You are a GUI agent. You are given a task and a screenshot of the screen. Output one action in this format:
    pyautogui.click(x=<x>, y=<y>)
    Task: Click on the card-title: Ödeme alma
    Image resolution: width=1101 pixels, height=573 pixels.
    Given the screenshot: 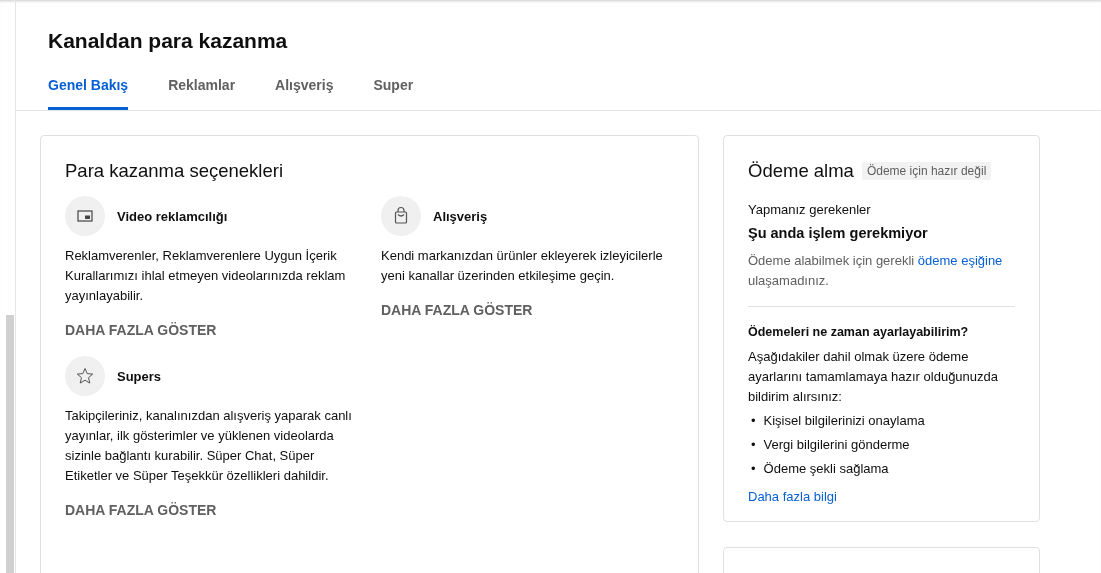 What is the action you would take?
    pyautogui.click(x=801, y=171)
    